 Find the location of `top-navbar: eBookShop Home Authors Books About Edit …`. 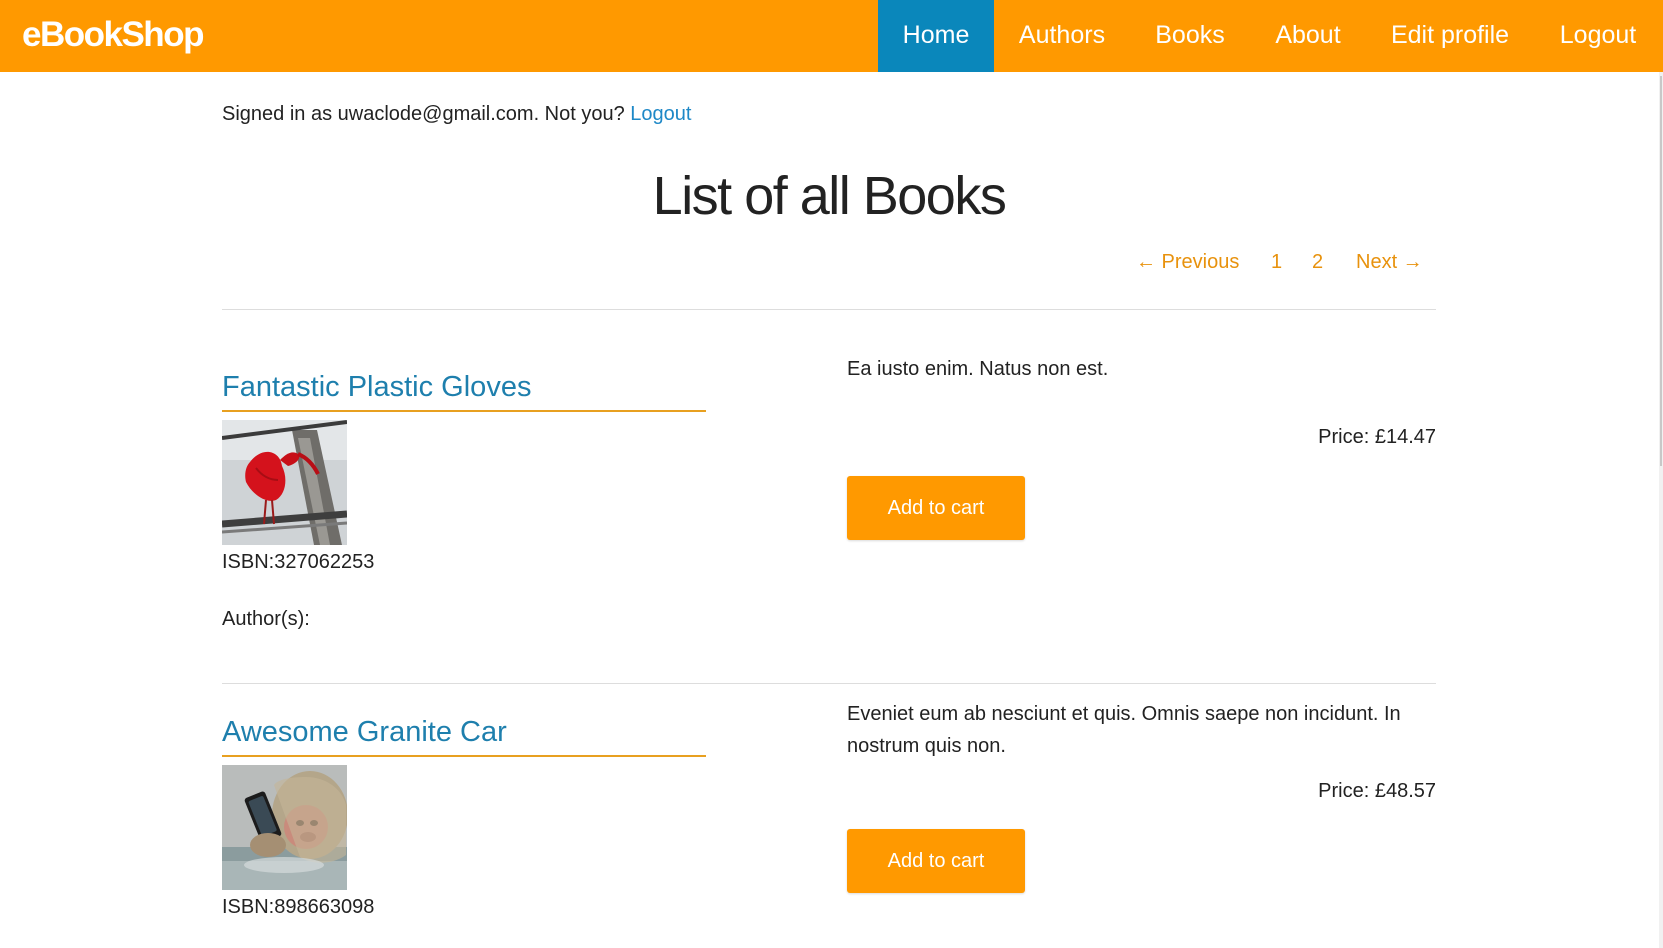

top-navbar: eBookShop Home Authors Books About Edit … is located at coordinates (831, 36).